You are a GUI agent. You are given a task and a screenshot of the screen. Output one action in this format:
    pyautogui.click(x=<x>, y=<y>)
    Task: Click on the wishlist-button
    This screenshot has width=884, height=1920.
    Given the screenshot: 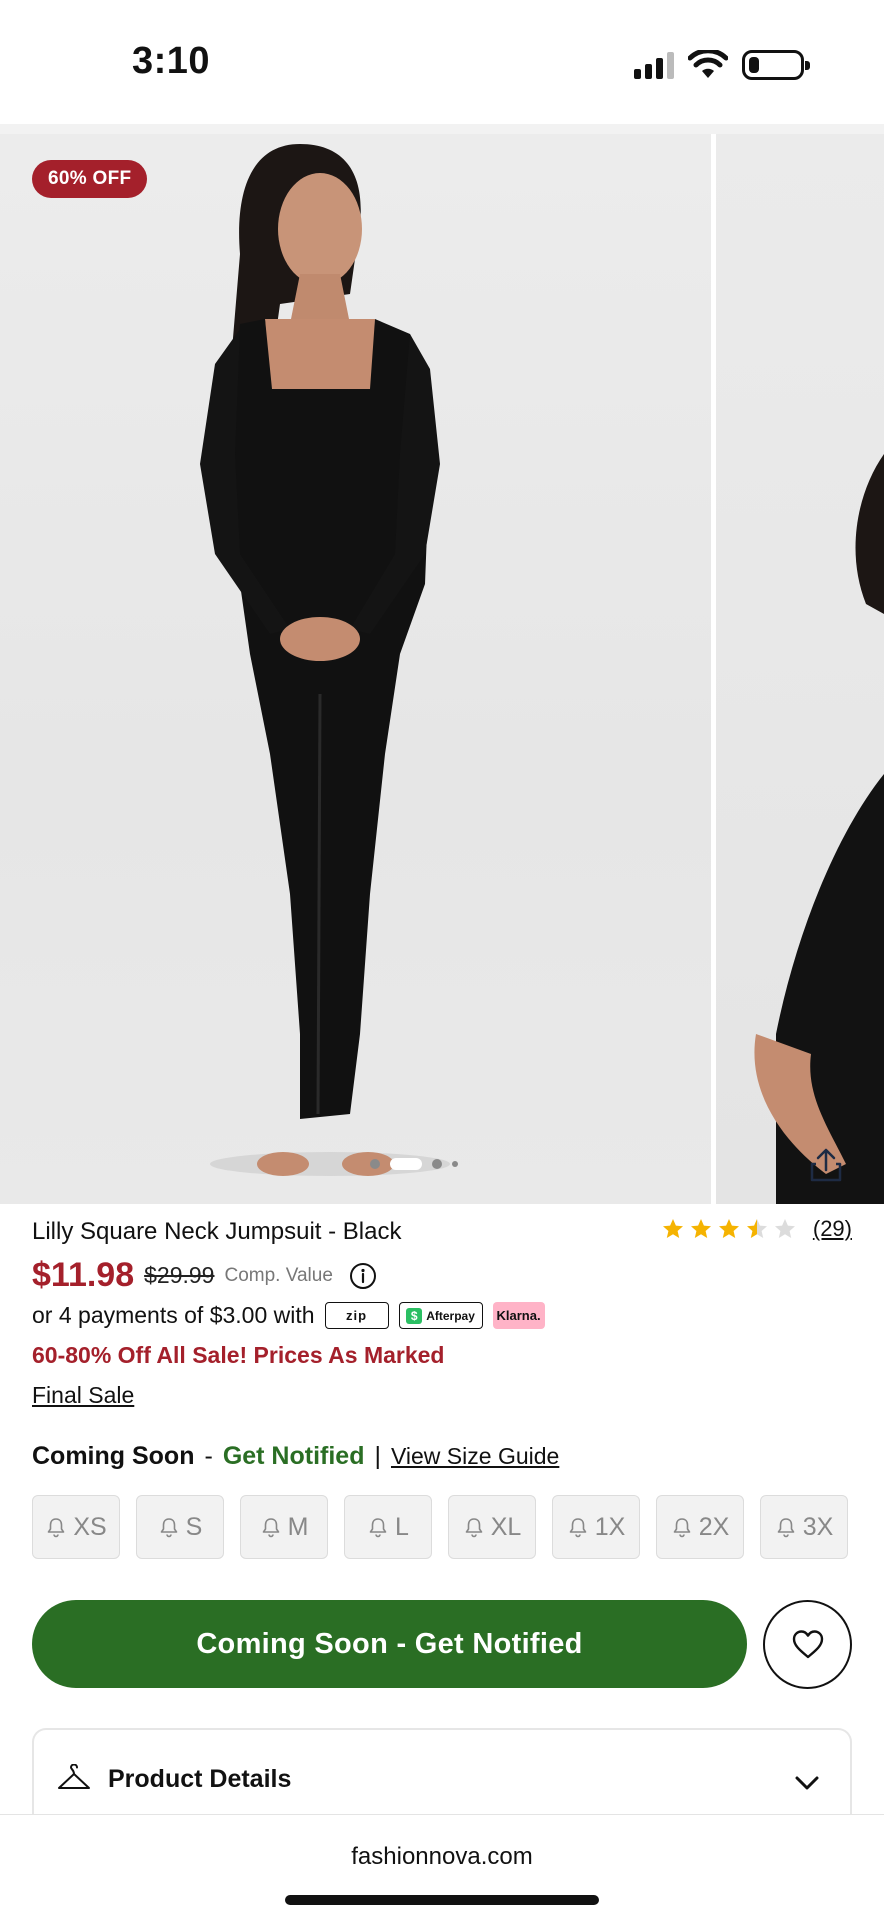 What is the action you would take?
    pyautogui.click(x=807, y=1644)
    